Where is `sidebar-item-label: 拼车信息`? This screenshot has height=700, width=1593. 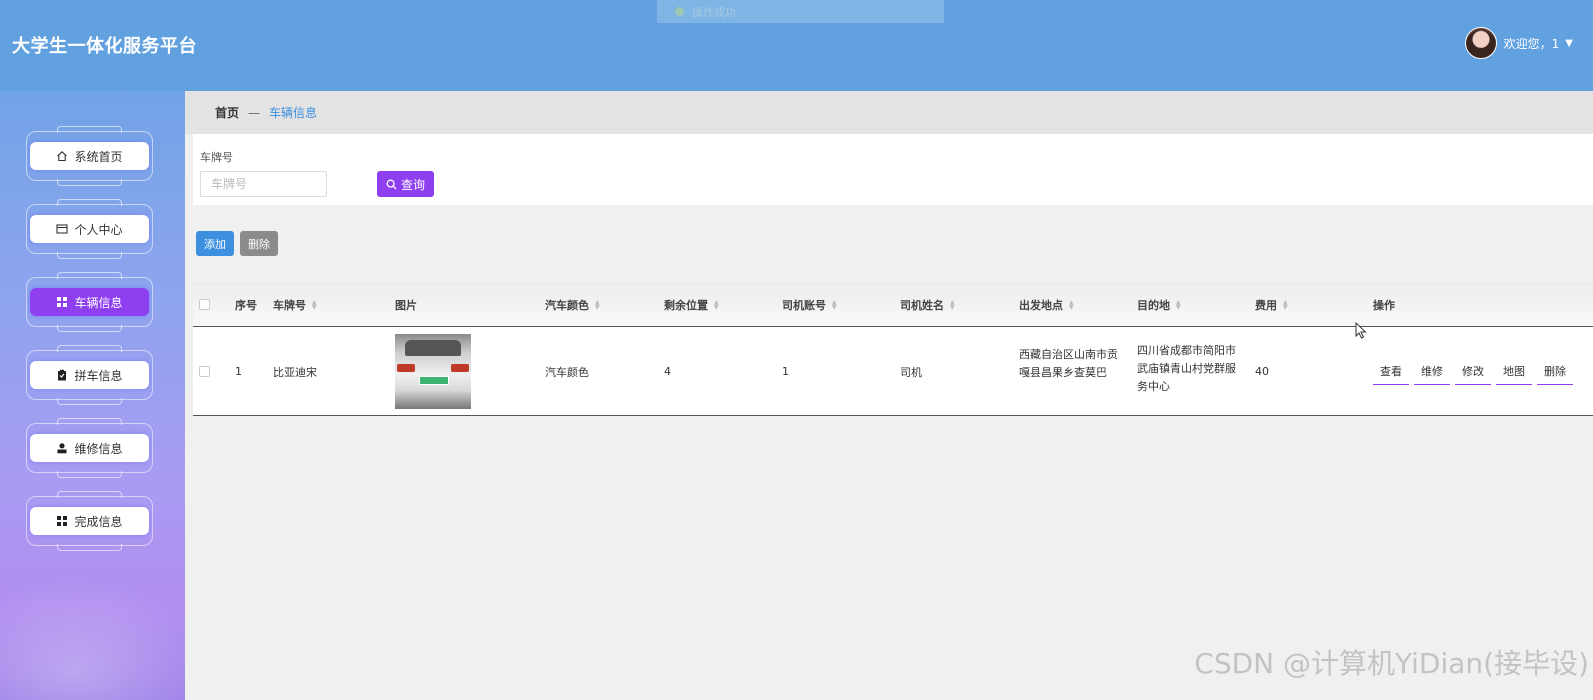
sidebar-item-label: 拼车信息 is located at coordinates (98, 375).